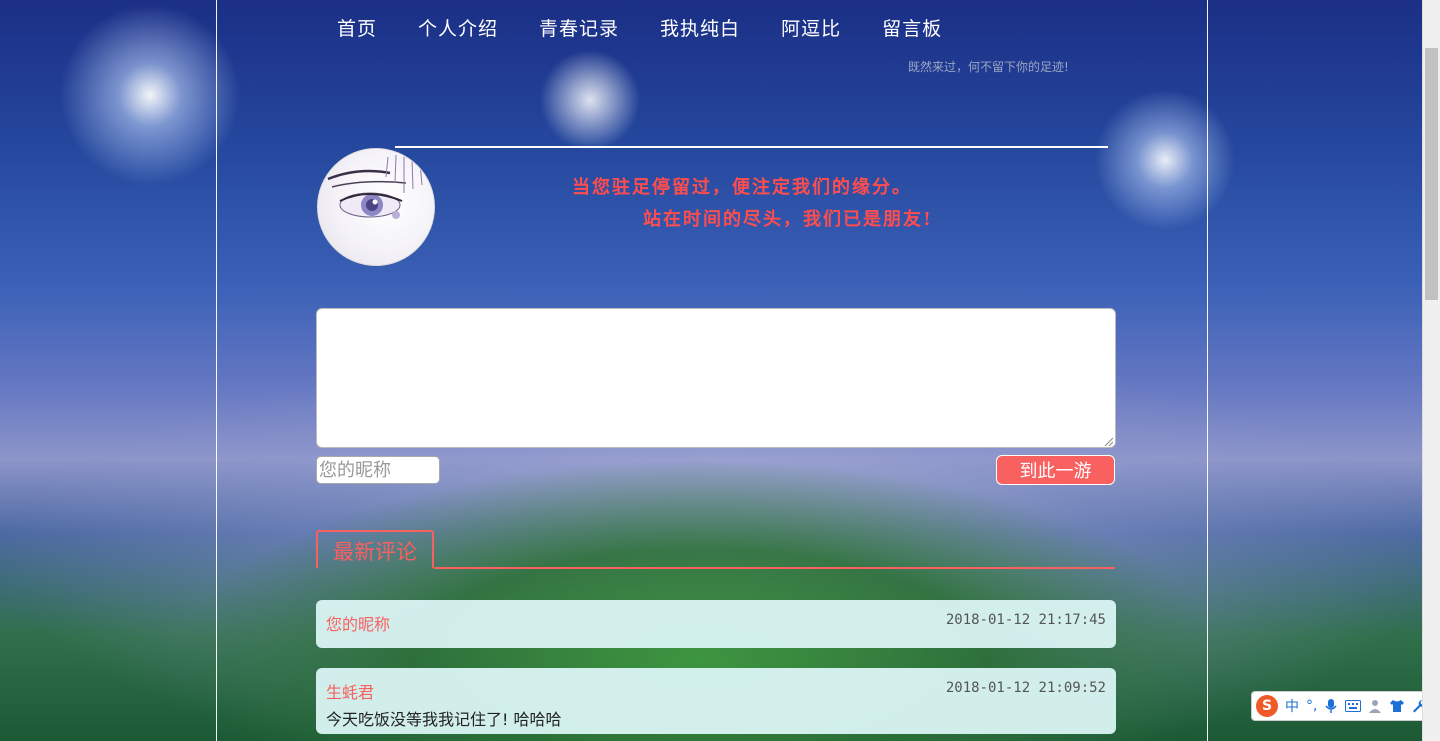 The image size is (1440, 741). What do you see at coordinates (912, 27) in the screenshot?
I see `nav-guestbook: 留言板` at bounding box center [912, 27].